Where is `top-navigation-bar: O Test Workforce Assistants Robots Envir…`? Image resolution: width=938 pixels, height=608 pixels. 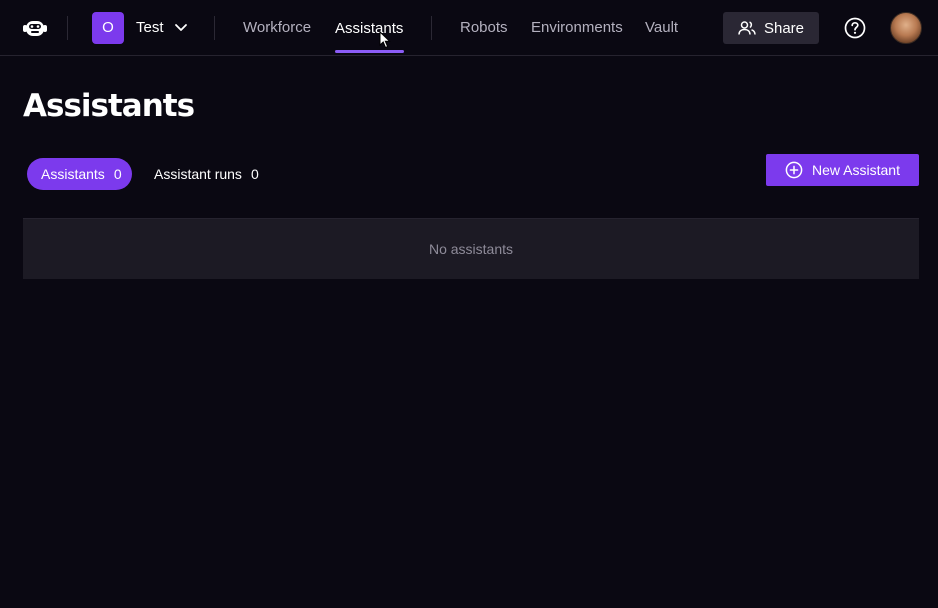 top-navigation-bar: O Test Workforce Assistants Robots Envir… is located at coordinates (469, 28).